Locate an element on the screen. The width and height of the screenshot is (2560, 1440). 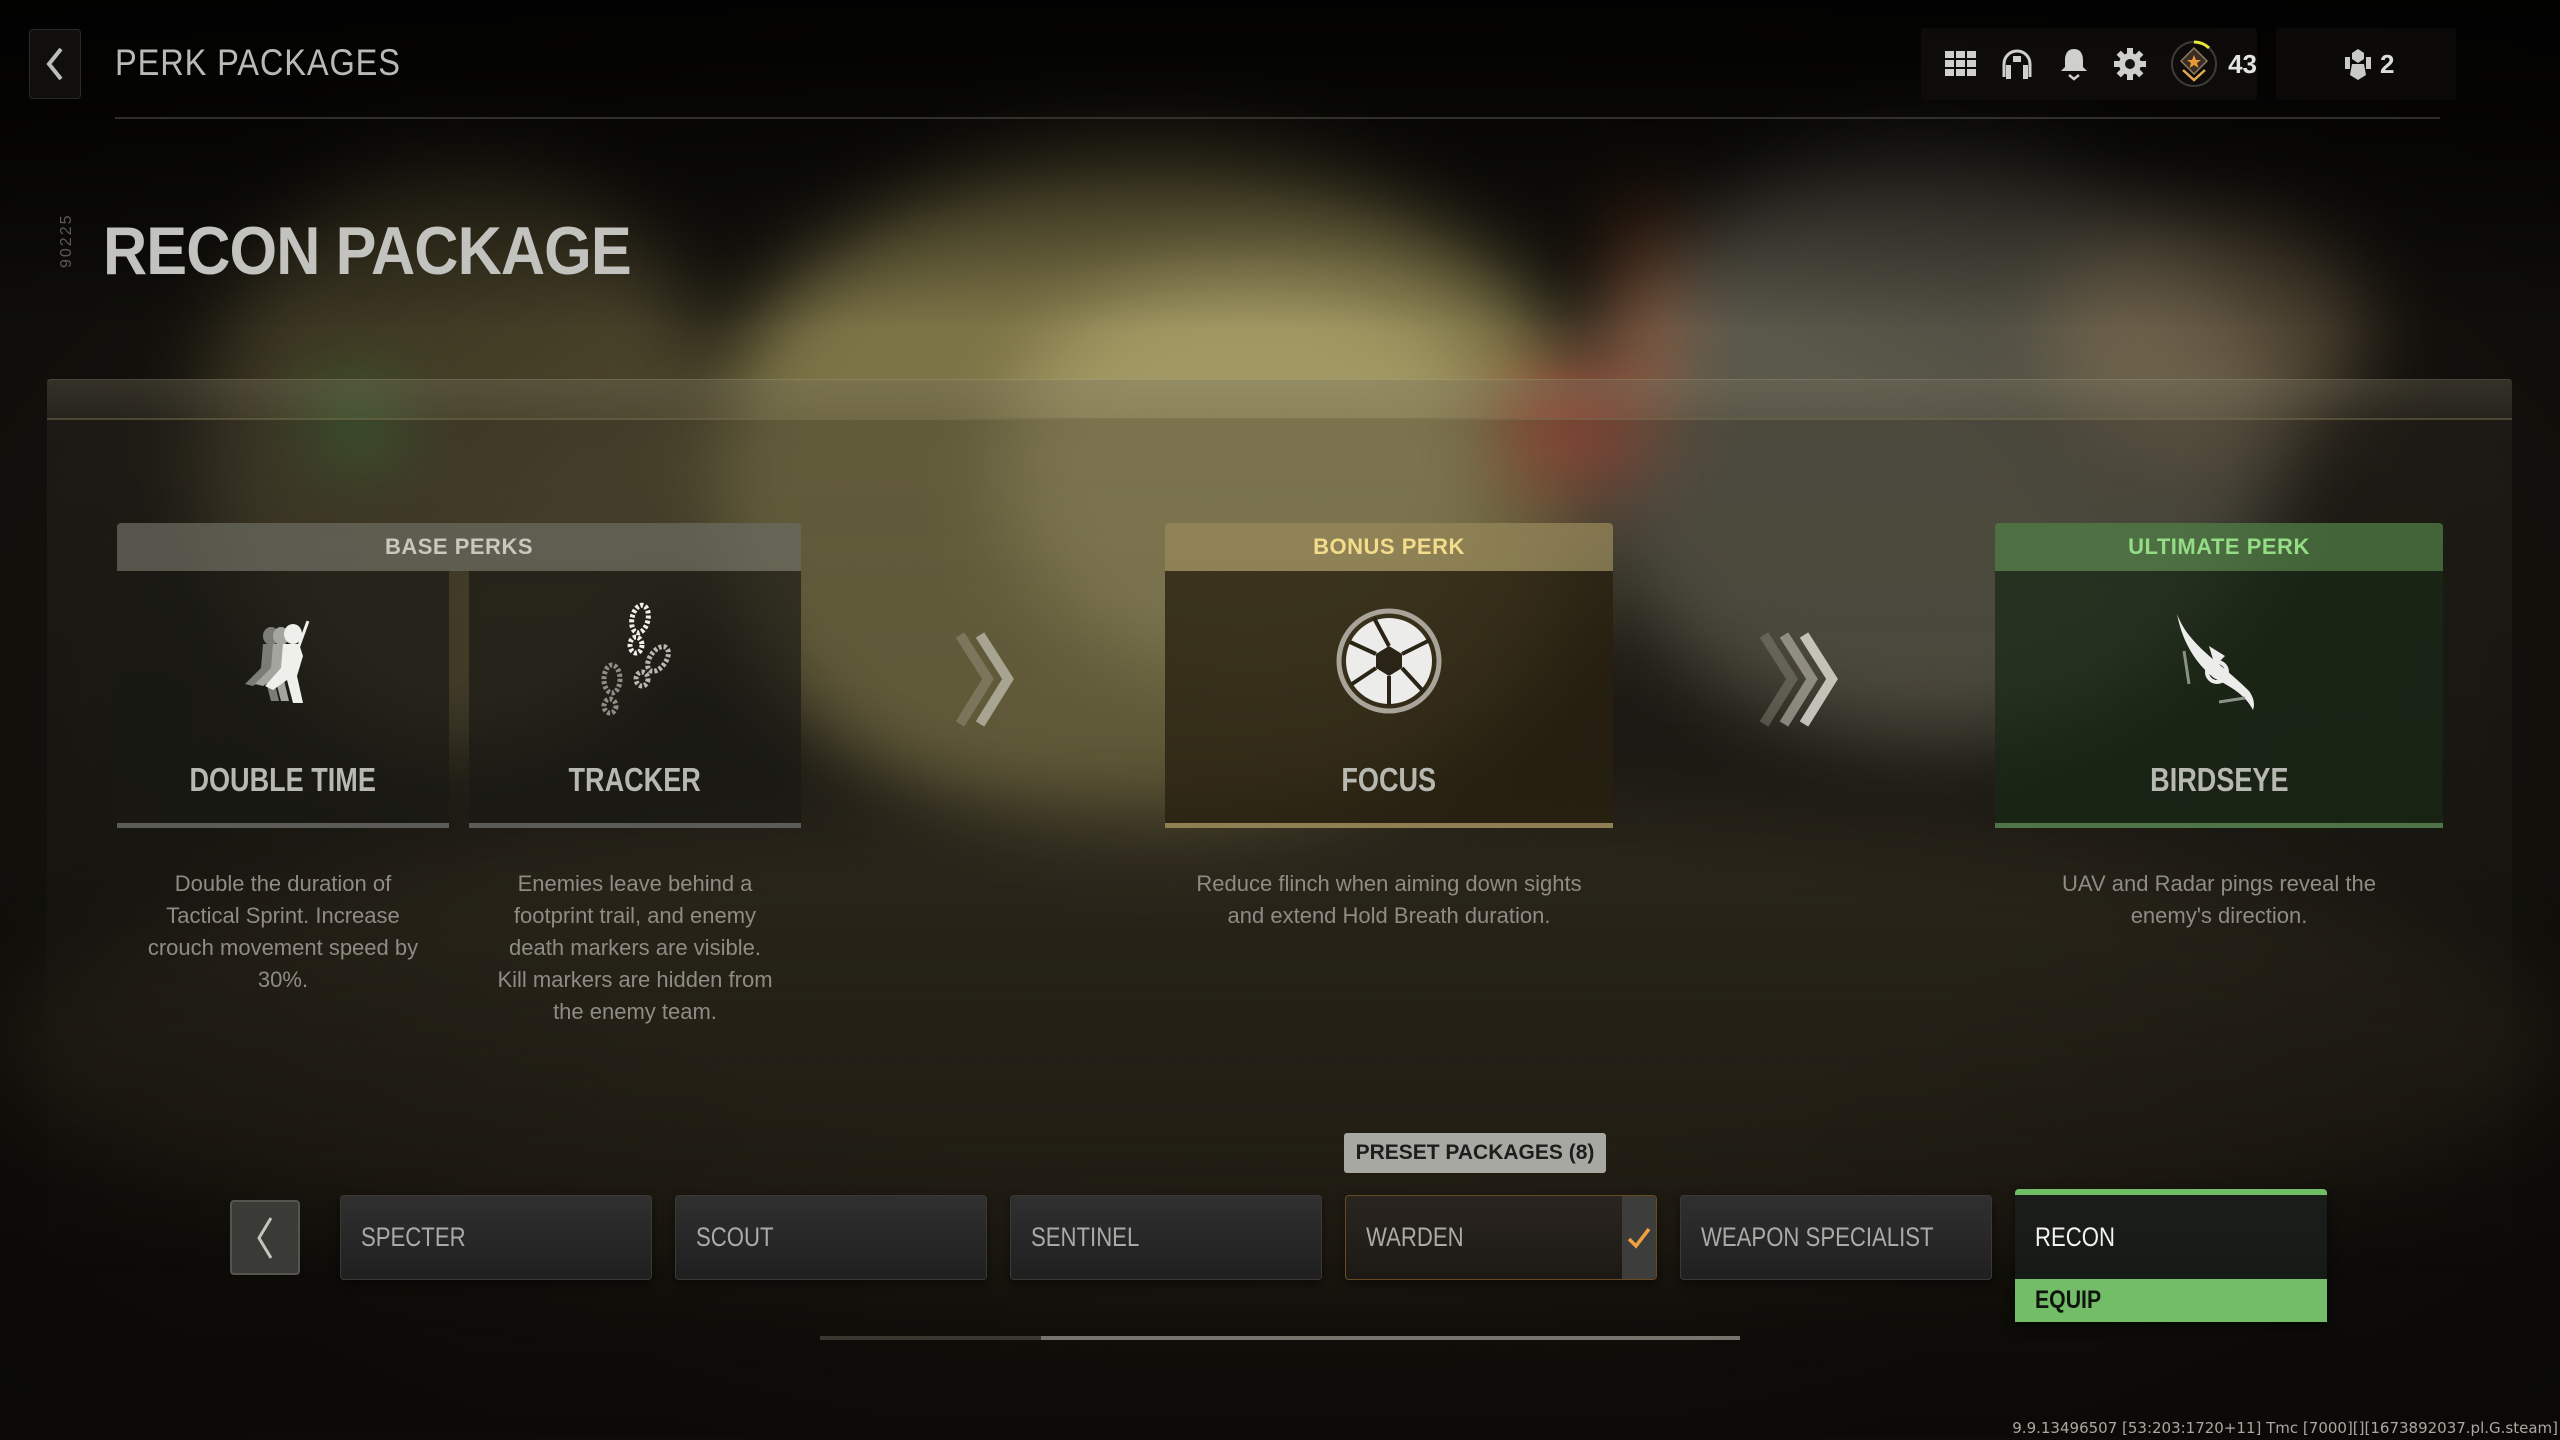
scrollbar-thumb is located at coordinates (1390, 1338).